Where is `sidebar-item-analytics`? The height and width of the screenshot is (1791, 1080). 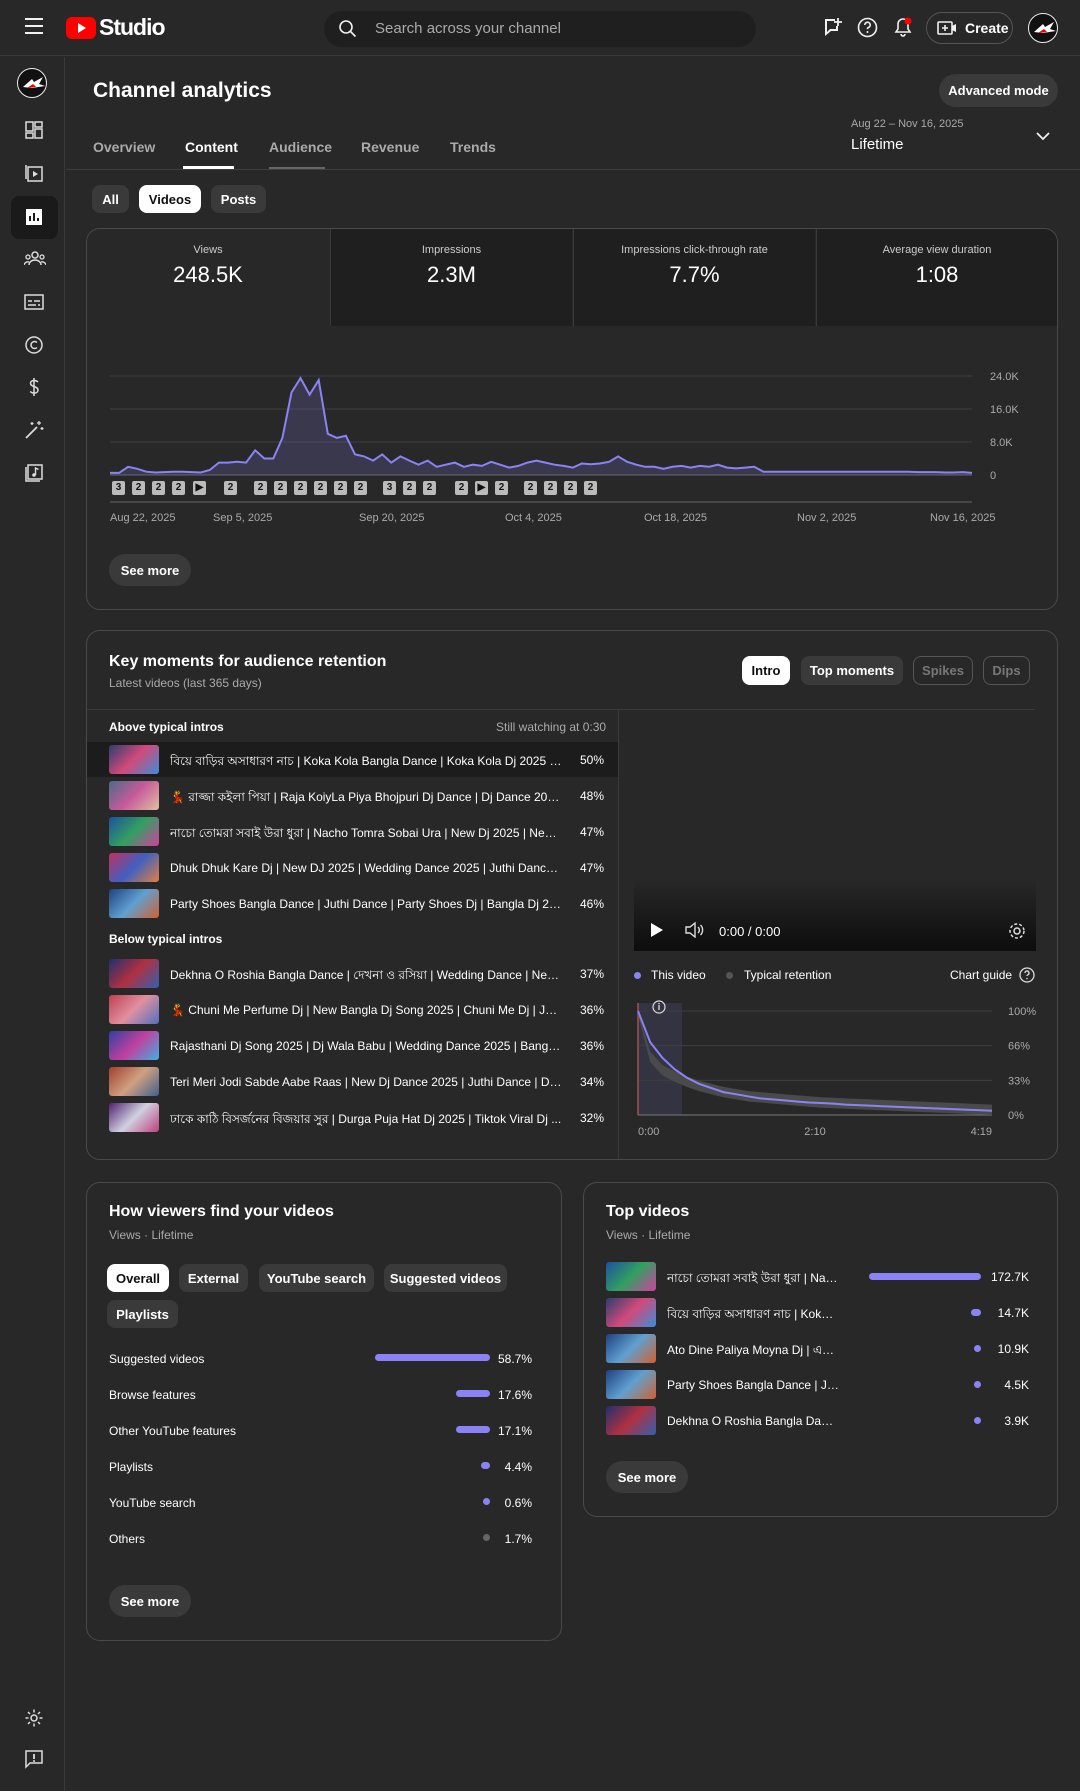
sidebar-item-analytics is located at coordinates (34, 217).